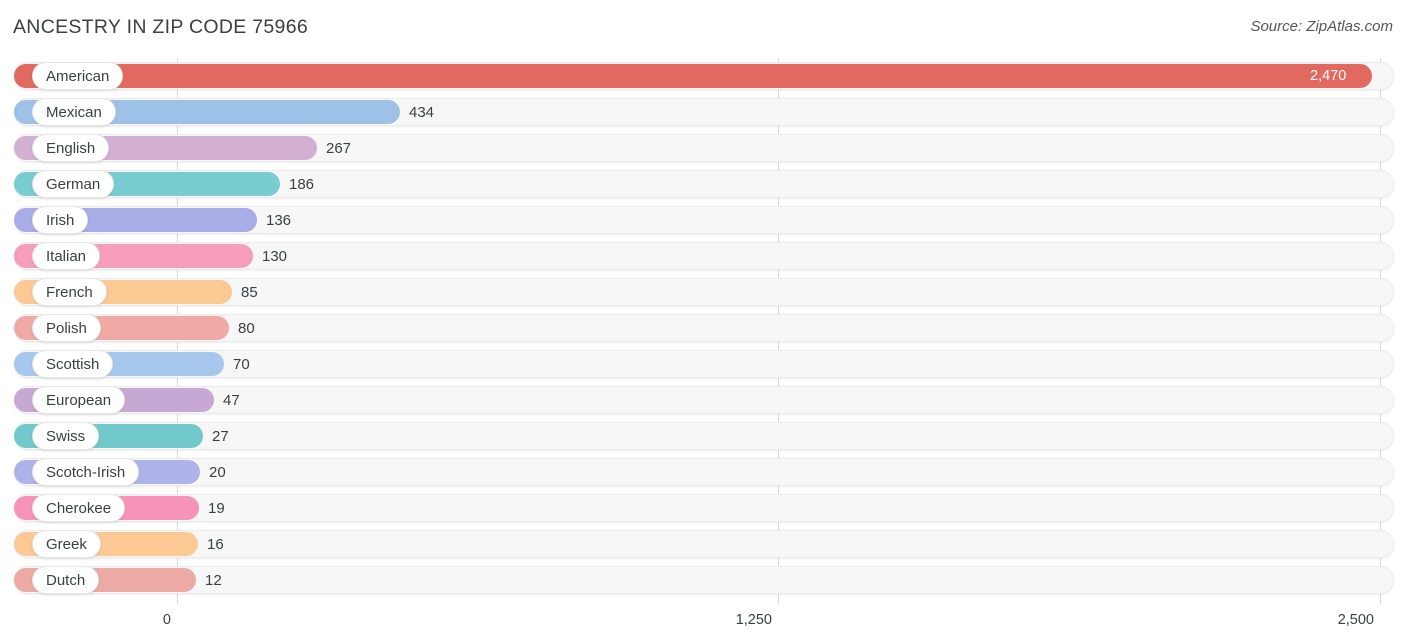 This screenshot has width=1406, height=644. Describe the element at coordinates (703, 624) in the screenshot. I see `x-axis: 0 1,250 2,500` at that location.